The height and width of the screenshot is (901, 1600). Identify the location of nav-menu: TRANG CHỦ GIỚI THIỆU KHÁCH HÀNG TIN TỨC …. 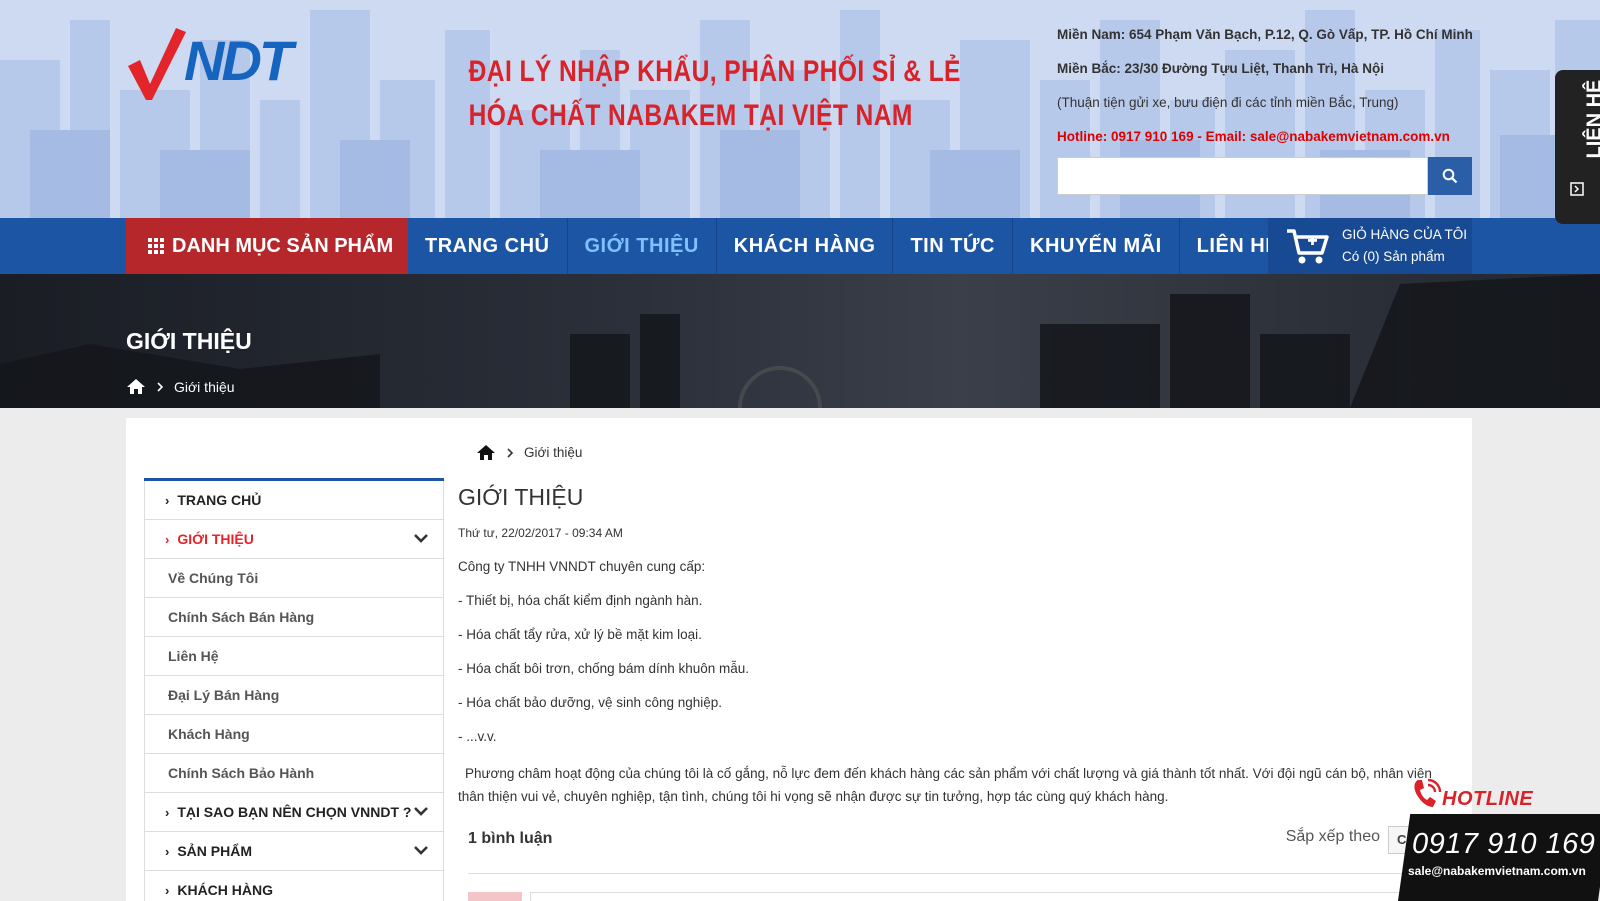
(852, 246).